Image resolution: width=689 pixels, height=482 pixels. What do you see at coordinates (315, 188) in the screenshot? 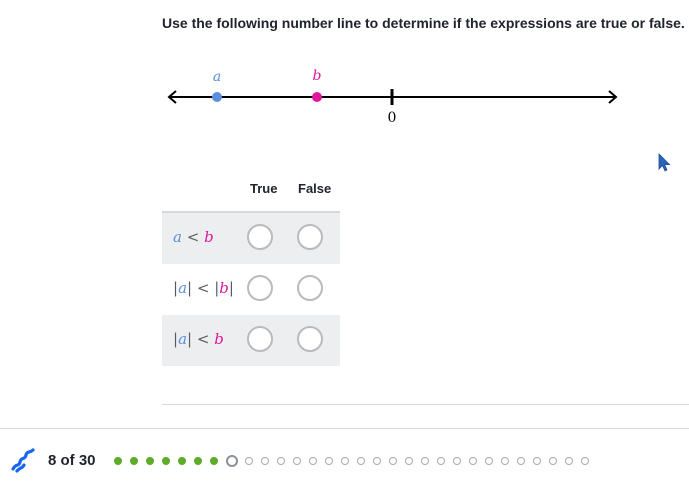
I see `column-header-false: False` at bounding box center [315, 188].